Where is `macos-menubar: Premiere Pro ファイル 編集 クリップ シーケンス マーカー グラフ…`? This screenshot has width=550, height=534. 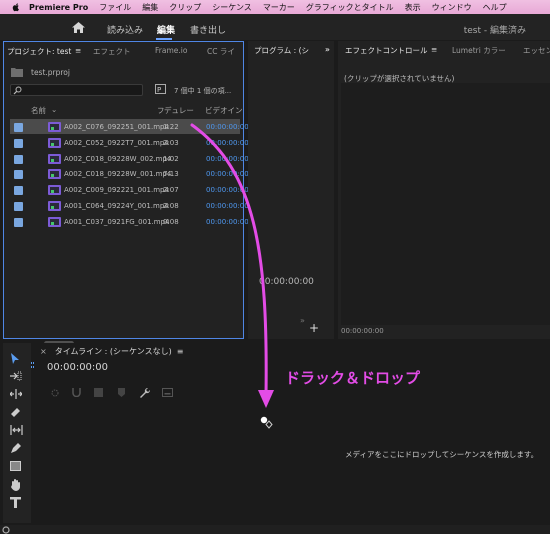 macos-menubar: Premiere Pro ファイル 編集 クリップ シーケンス マーカー グラフ… is located at coordinates (275, 7).